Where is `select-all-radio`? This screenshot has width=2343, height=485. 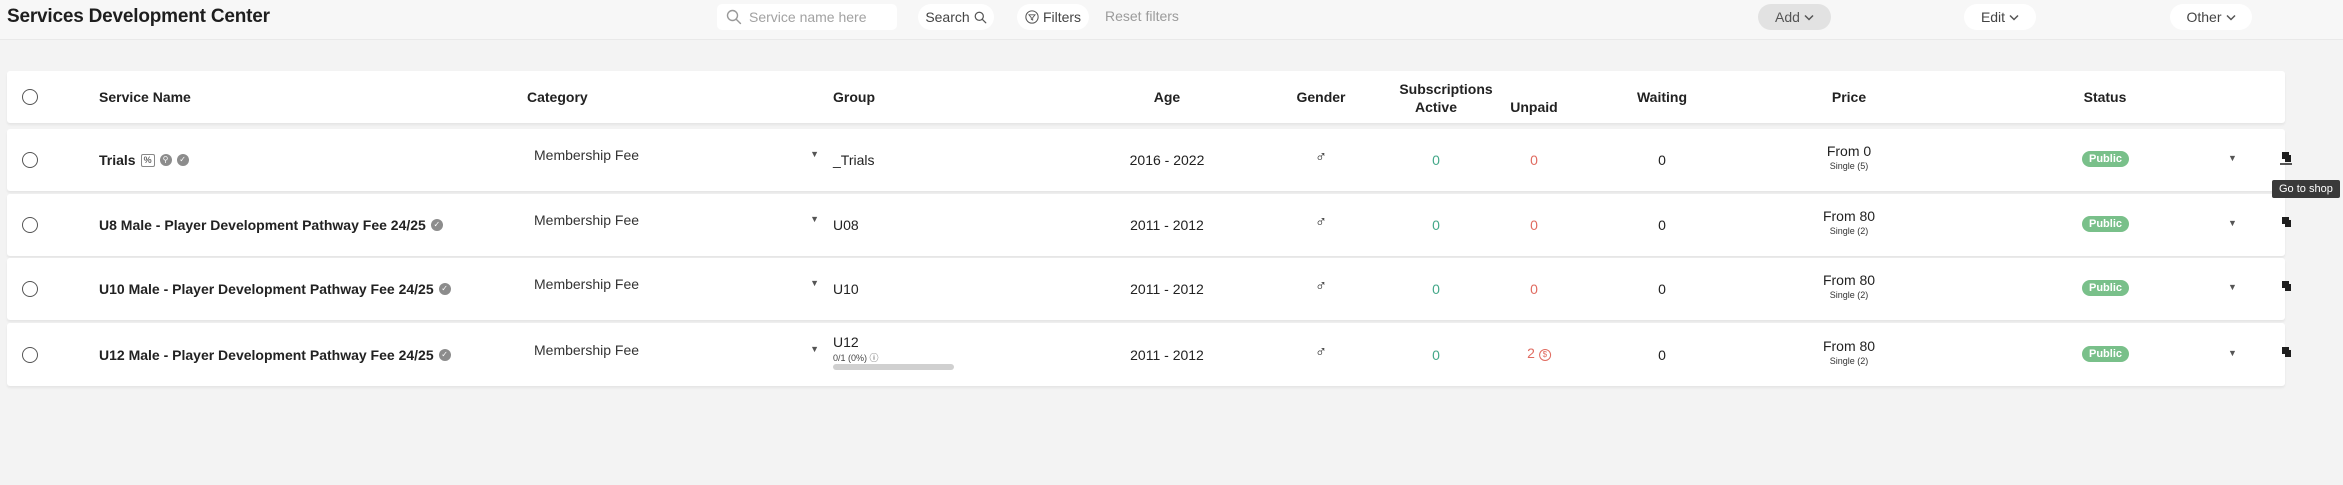 select-all-radio is located at coordinates (30, 97).